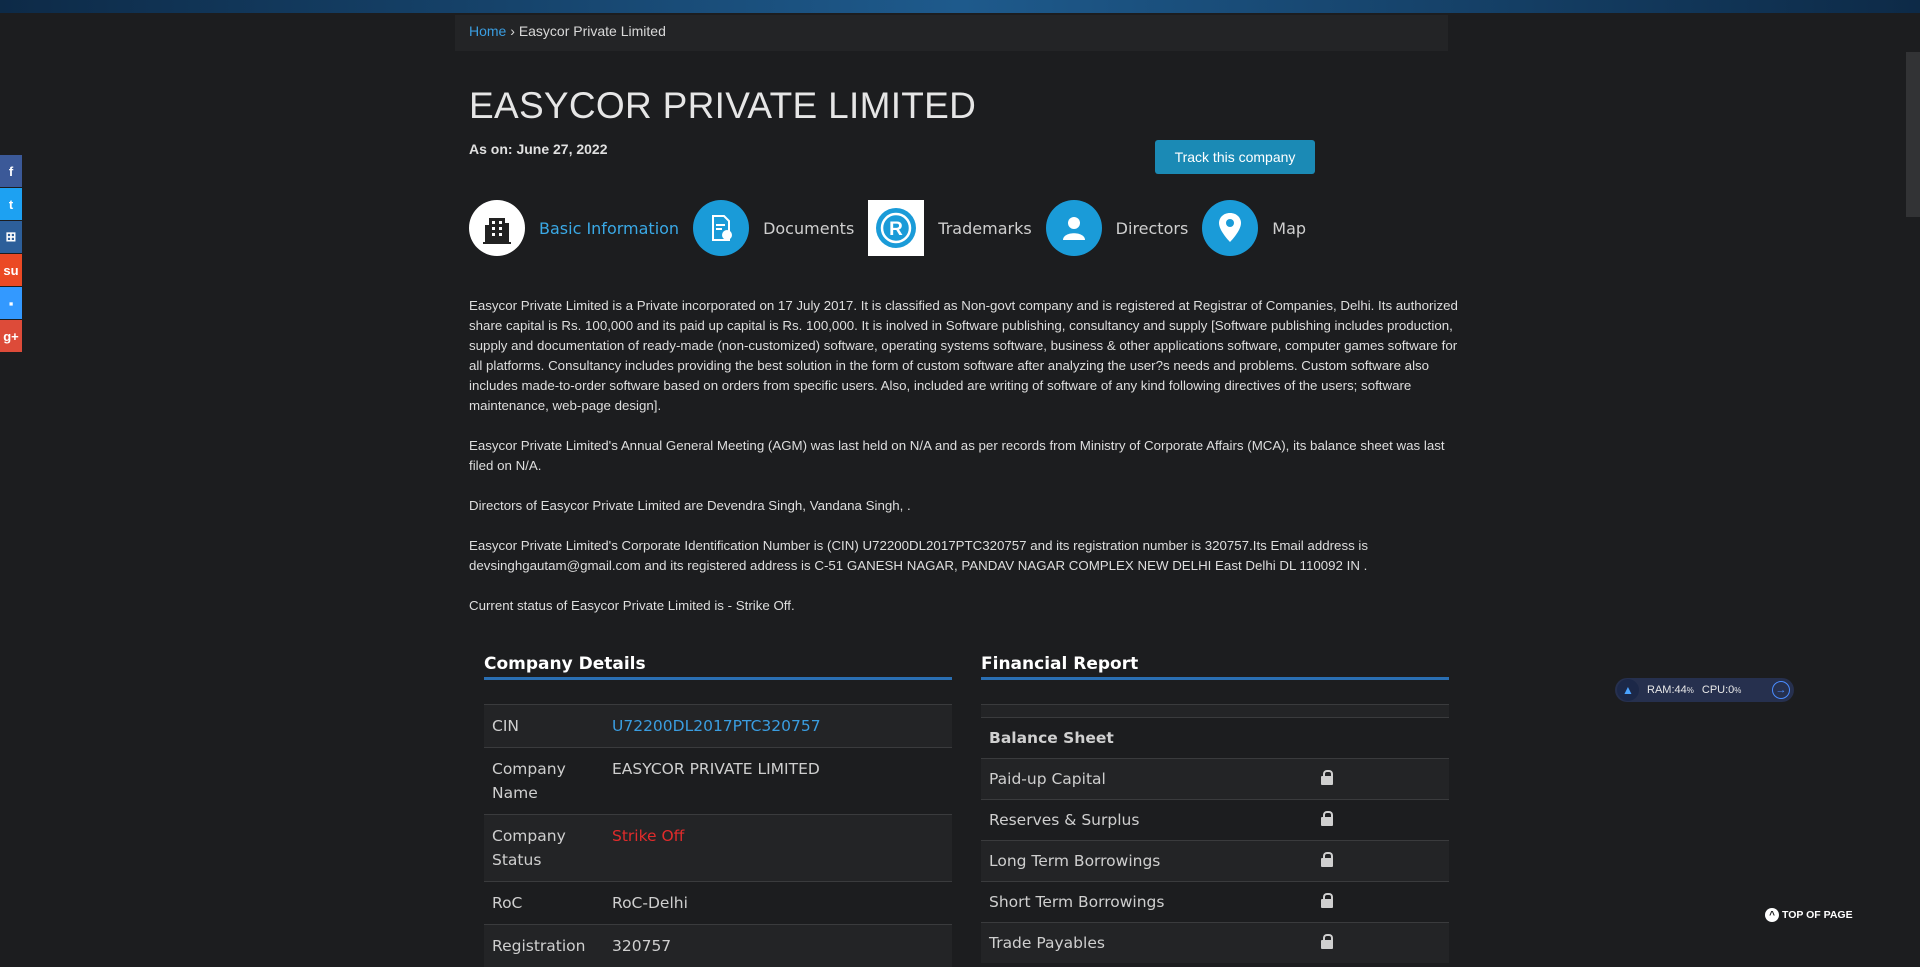 The width and height of the screenshot is (1920, 967). I want to click on registered-trademark-icon: R, so click(896, 228).